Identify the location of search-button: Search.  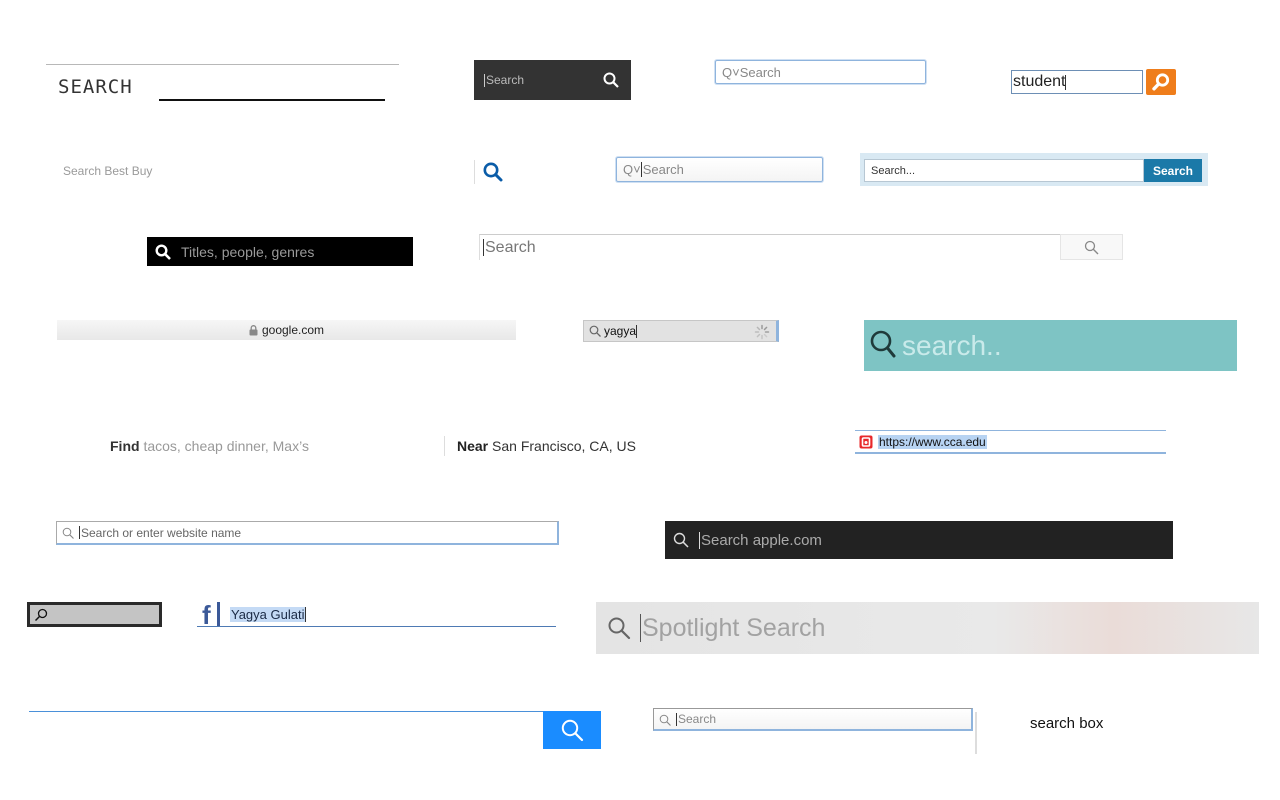
(1173, 170).